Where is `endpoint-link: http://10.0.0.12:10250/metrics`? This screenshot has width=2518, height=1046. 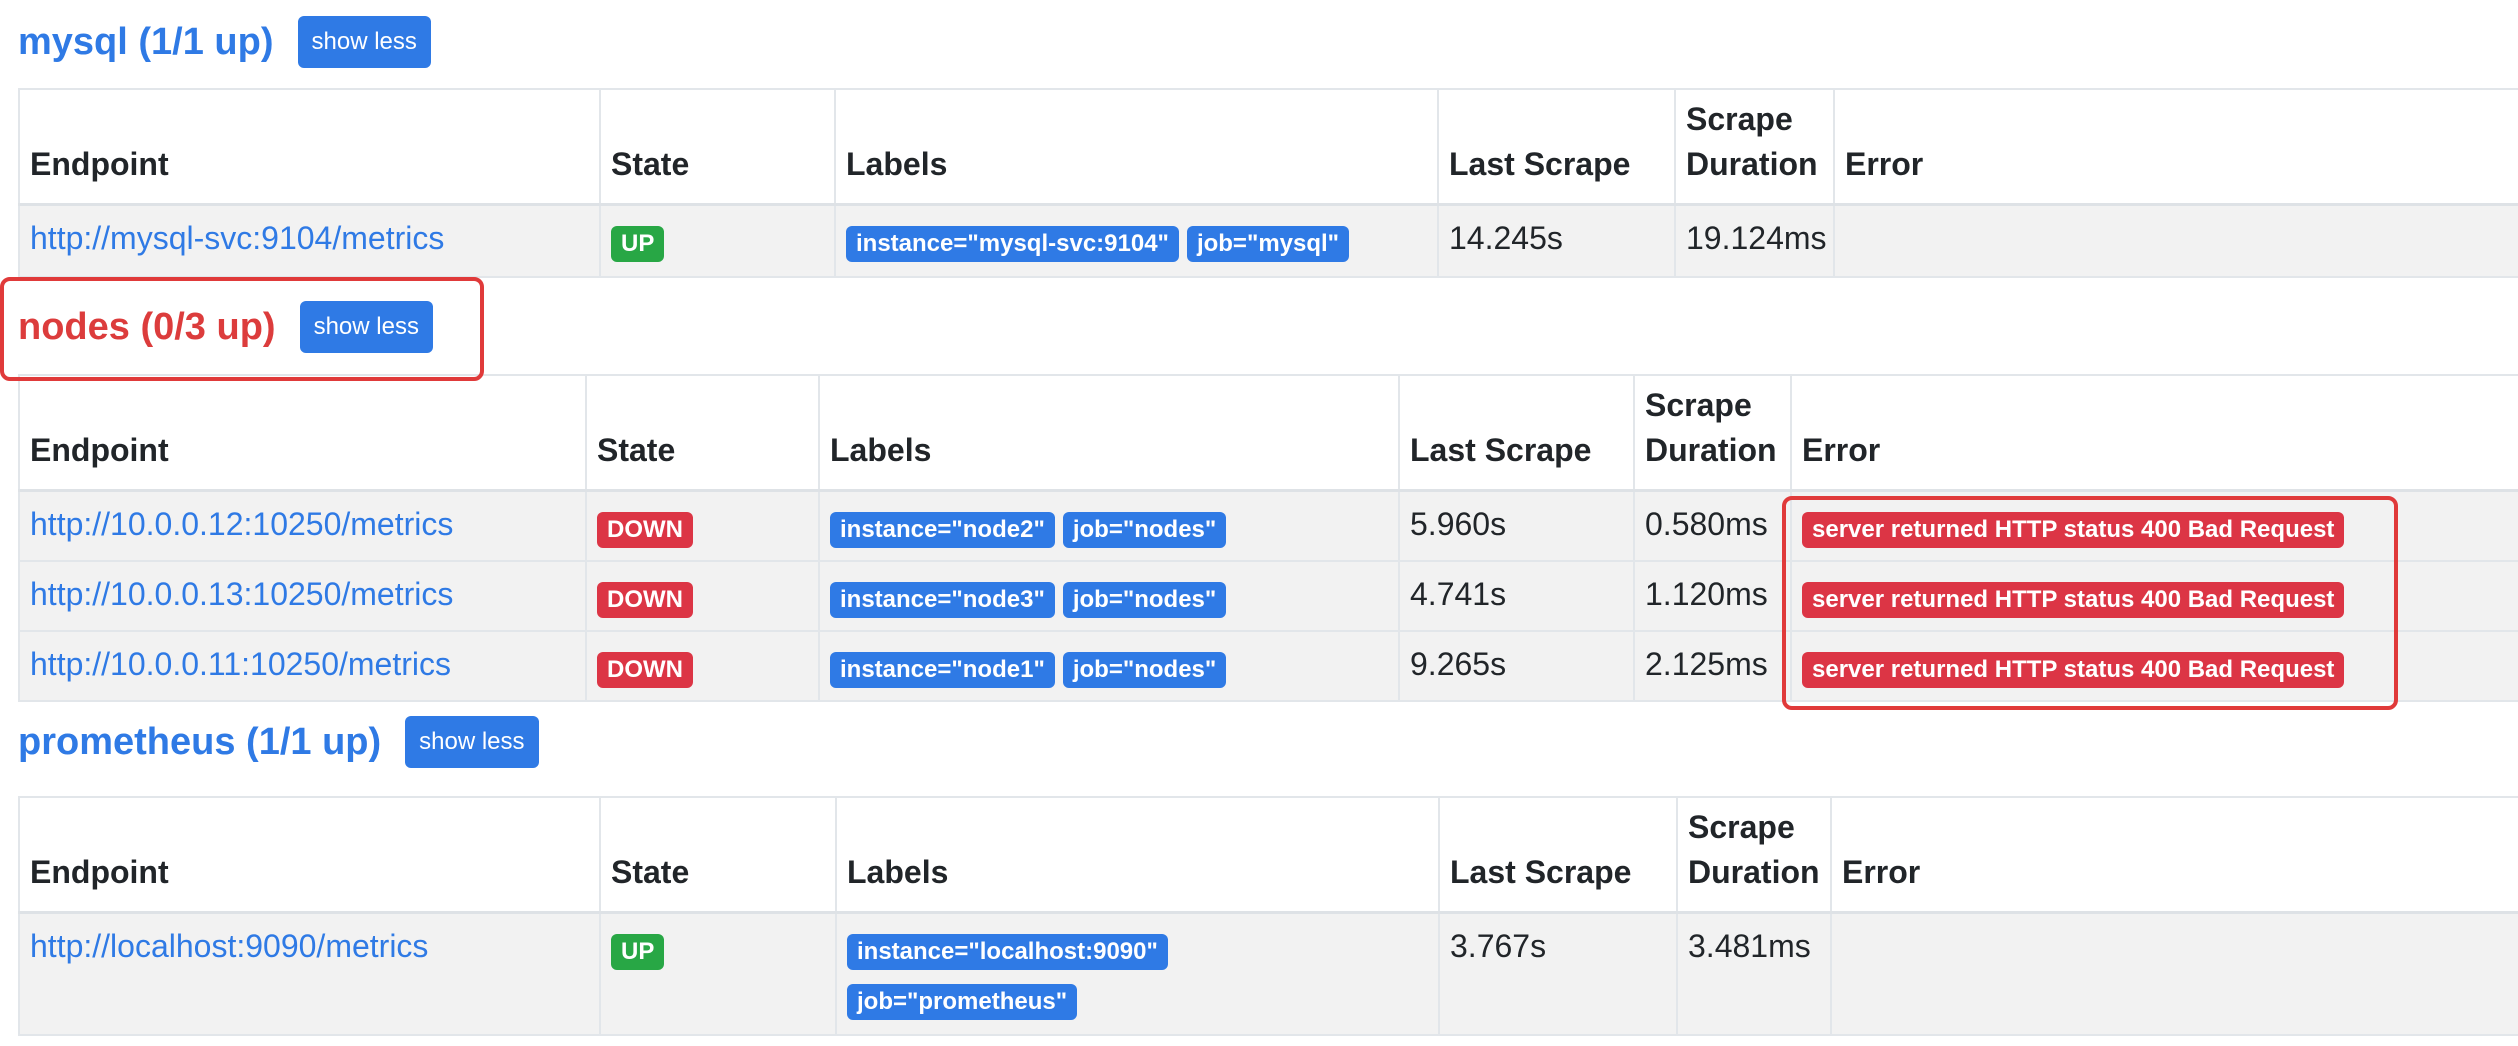 endpoint-link: http://10.0.0.12:10250/metrics is located at coordinates (241, 524).